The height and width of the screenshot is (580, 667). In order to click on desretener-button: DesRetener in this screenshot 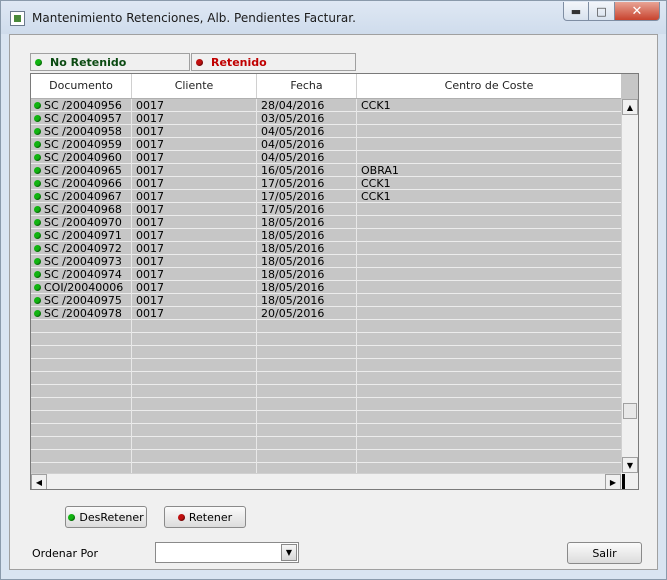, I will do `click(106, 517)`.